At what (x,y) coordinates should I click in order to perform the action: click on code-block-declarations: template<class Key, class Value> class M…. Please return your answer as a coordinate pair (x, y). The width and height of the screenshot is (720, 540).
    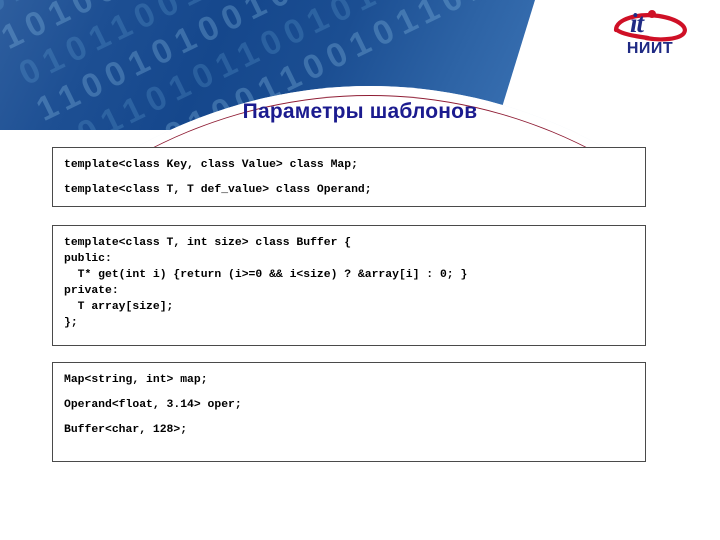
    Looking at the image, I should click on (349, 177).